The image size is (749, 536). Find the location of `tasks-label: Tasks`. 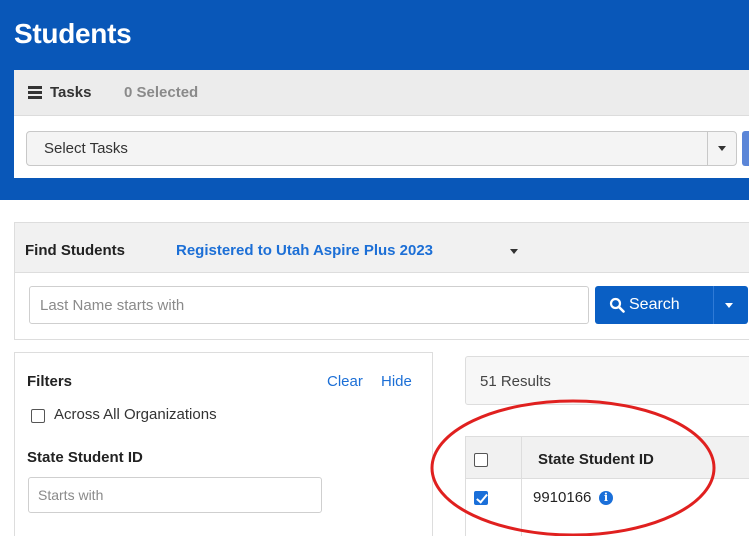

tasks-label: Tasks is located at coordinates (71, 92).